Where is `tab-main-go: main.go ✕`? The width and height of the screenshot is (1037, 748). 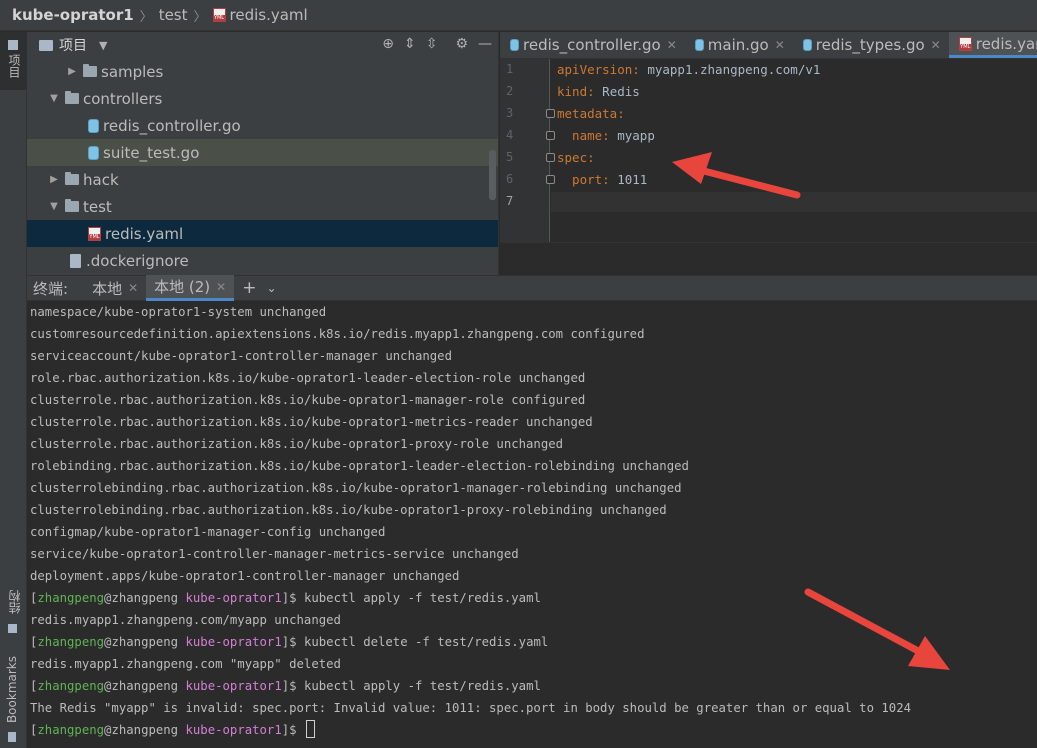
tab-main-go: main.go ✕ is located at coordinates (739, 45).